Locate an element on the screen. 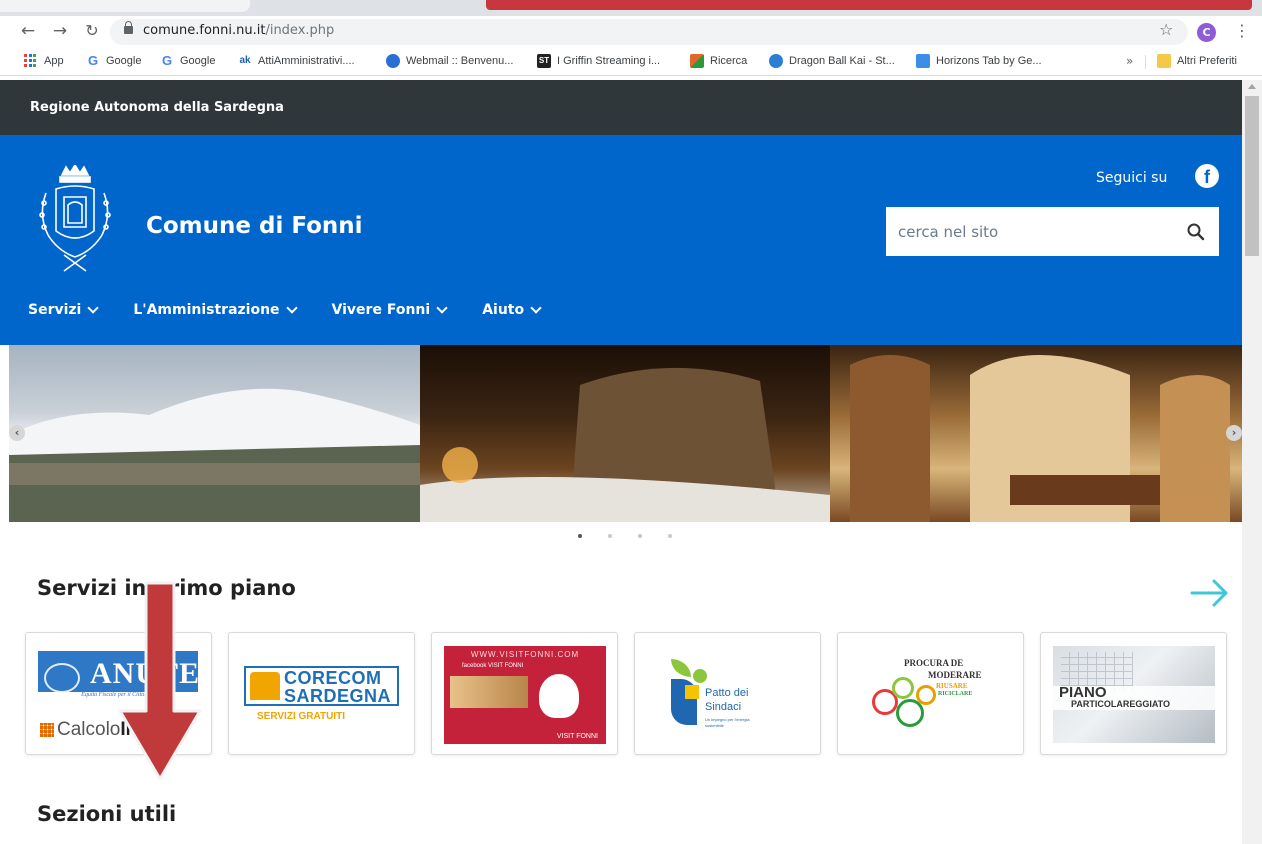 This screenshot has width=1262, height=844. bookmark-google-2: G Google is located at coordinates (188, 61).